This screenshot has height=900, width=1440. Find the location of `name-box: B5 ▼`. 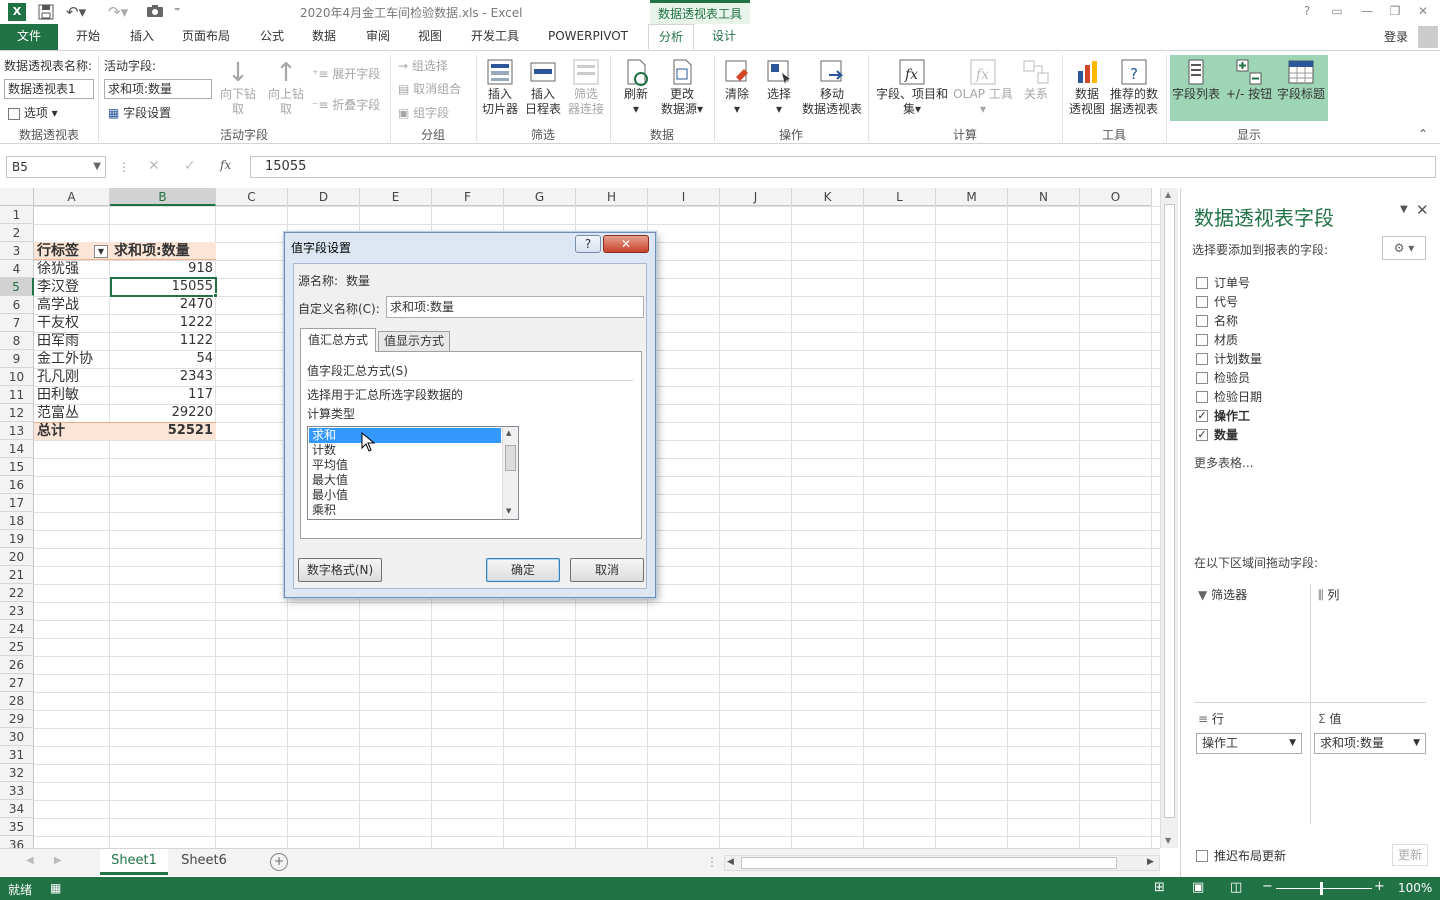

name-box: B5 ▼ is located at coordinates (56, 167).